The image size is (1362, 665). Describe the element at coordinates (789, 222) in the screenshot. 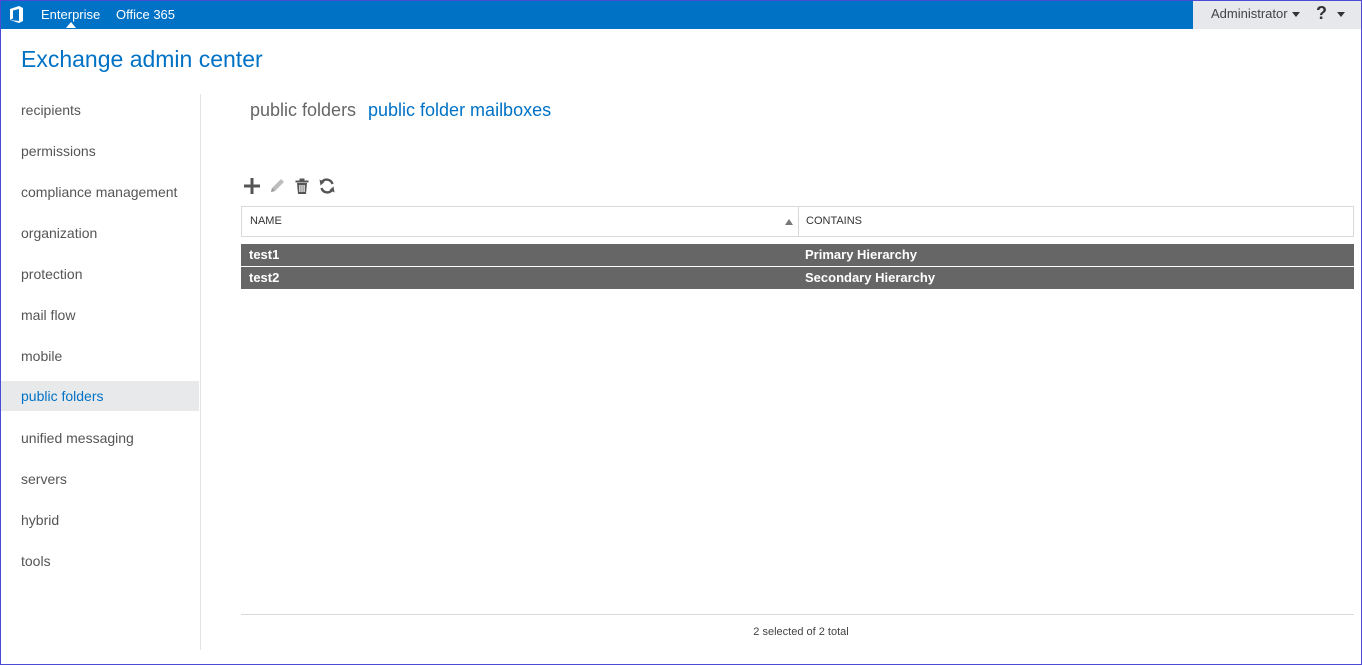

I see `sort-ascending-icon` at that location.